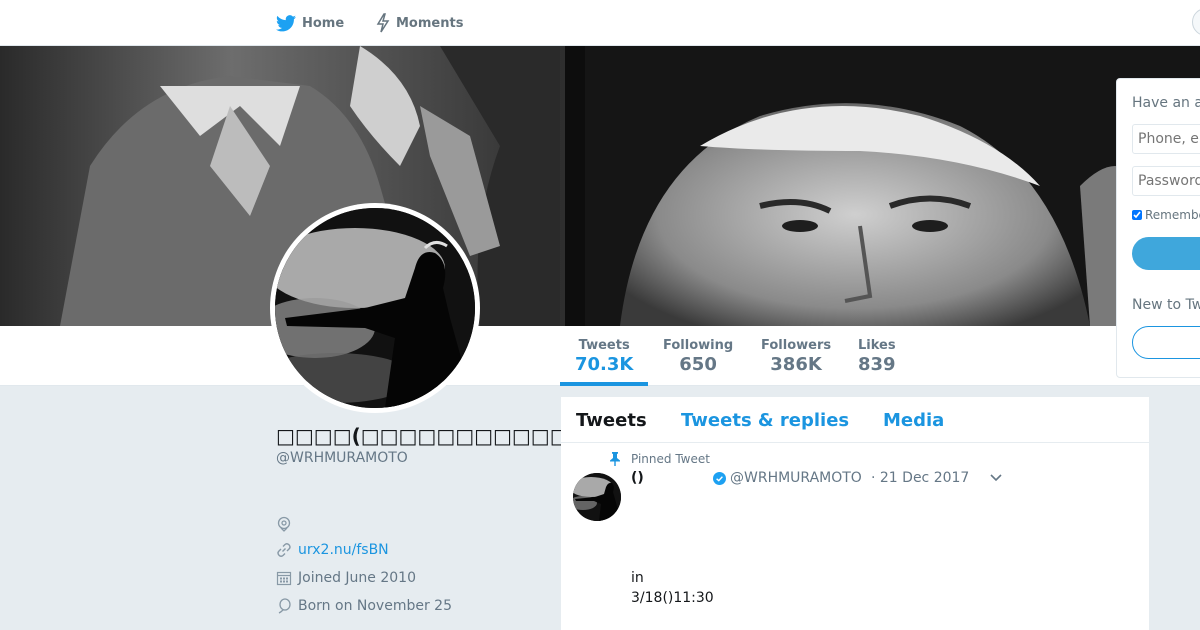  What do you see at coordinates (913, 420) in the screenshot?
I see `tab-media: Media` at bounding box center [913, 420].